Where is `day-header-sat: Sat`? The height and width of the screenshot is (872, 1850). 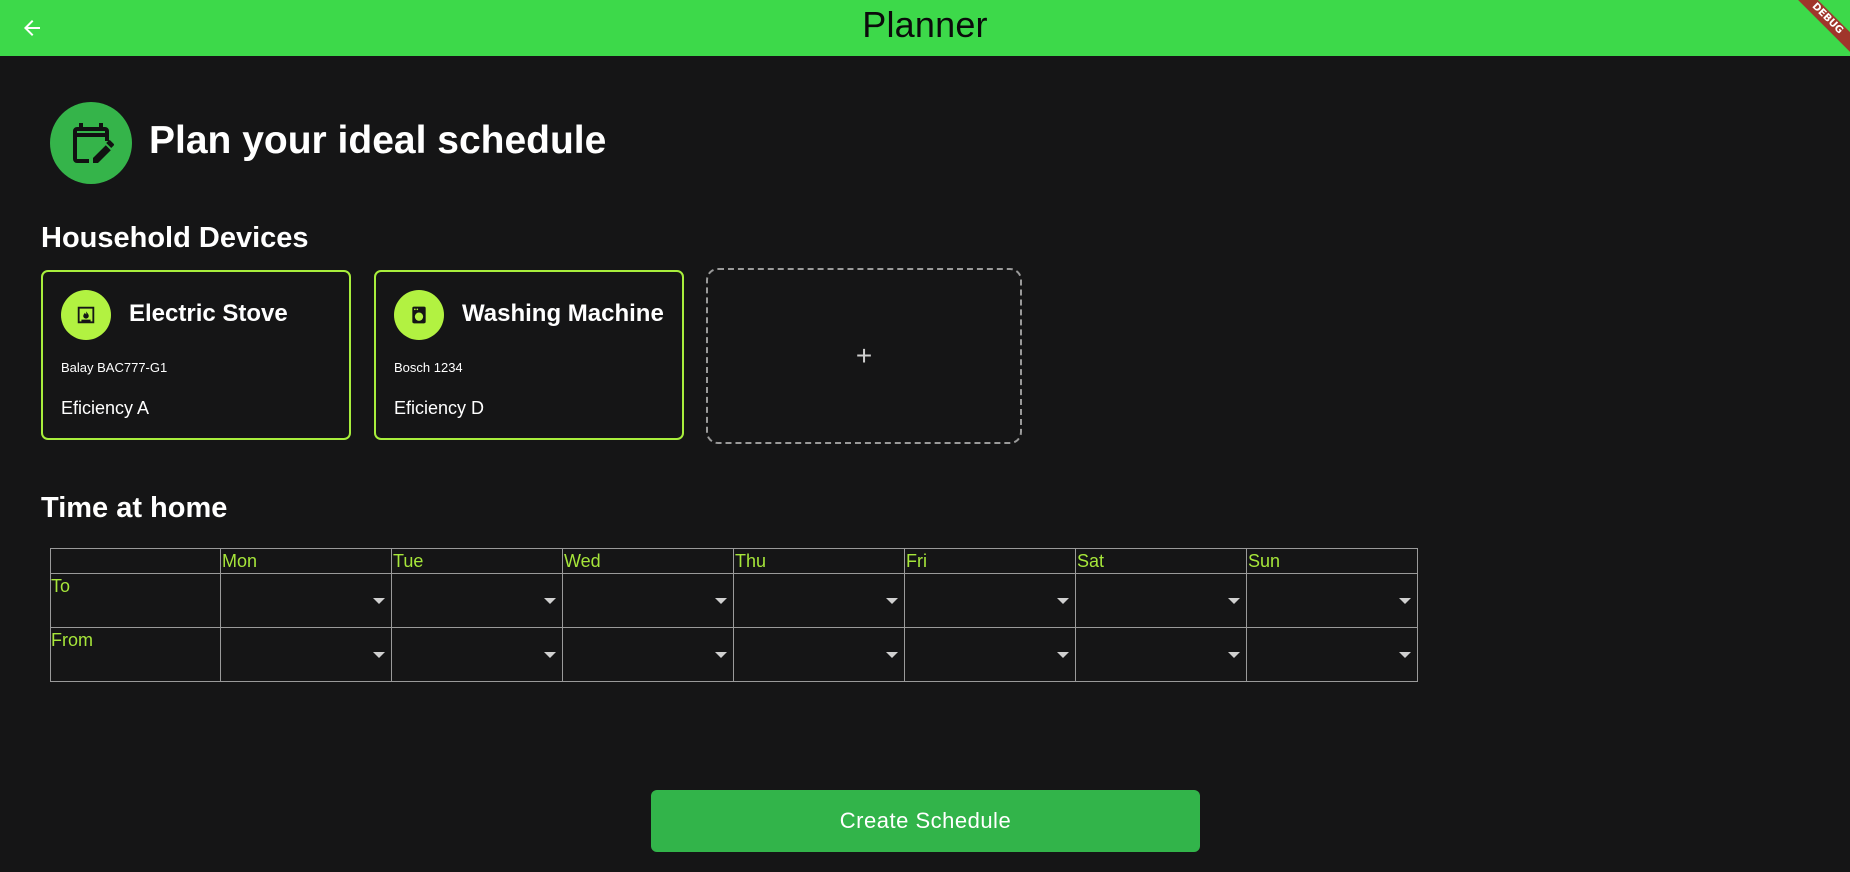 day-header-sat: Sat is located at coordinates (1161, 561).